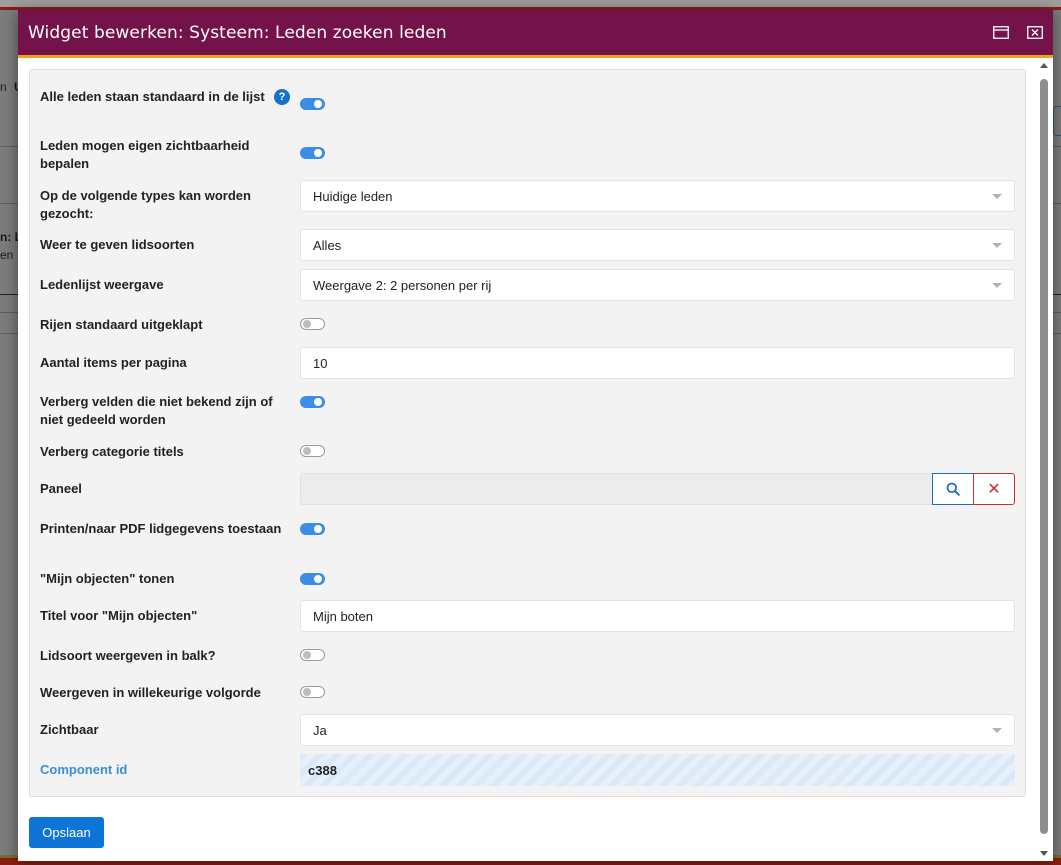 This screenshot has height=865, width=1061. I want to click on save-button: Opslaan, so click(66, 832).